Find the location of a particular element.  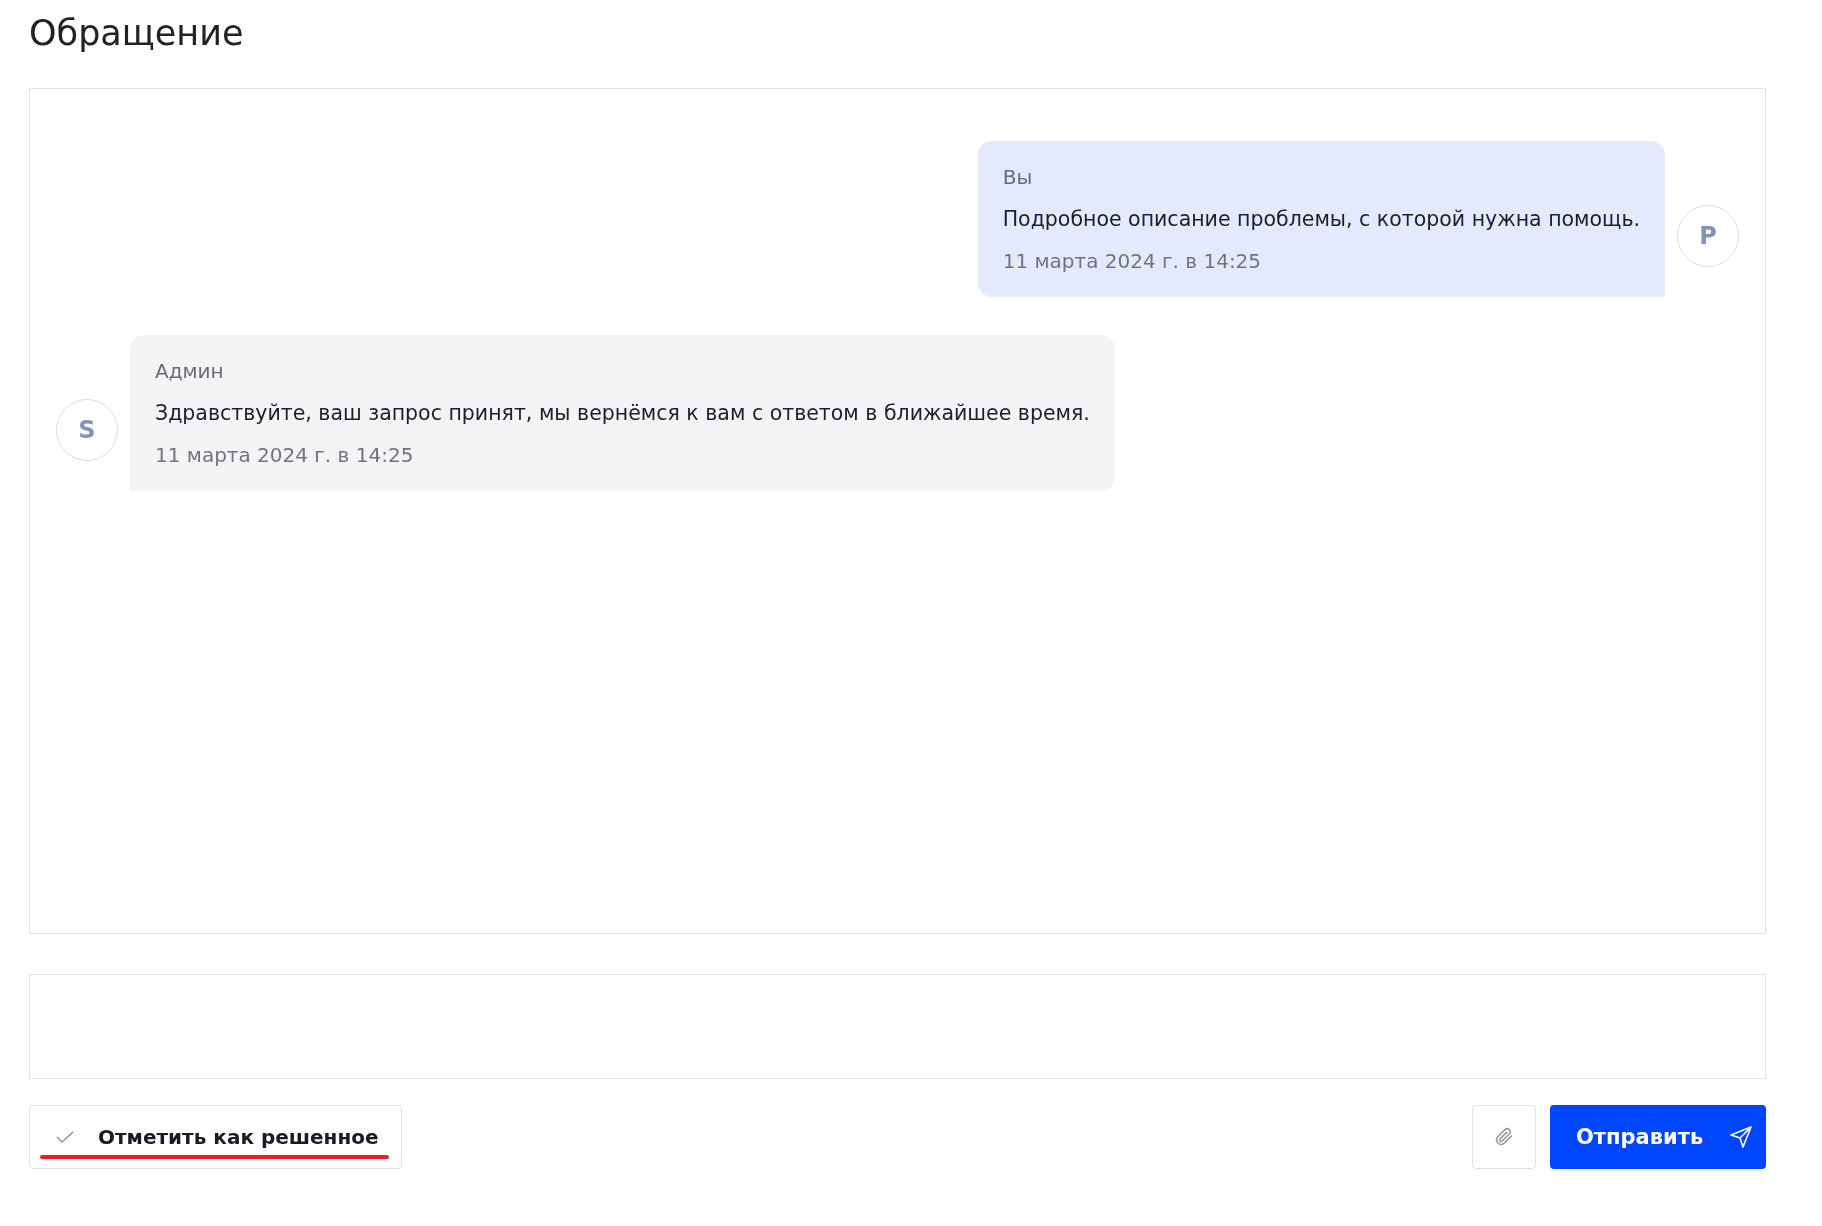

message-author: Вы is located at coordinates (1018, 177).